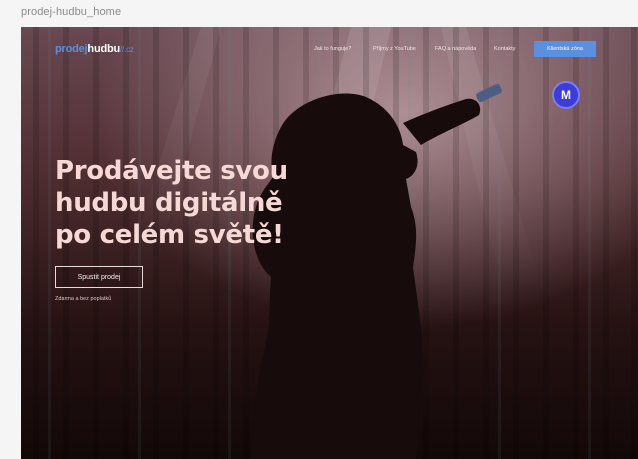  Describe the element at coordinates (566, 95) in the screenshot. I see `user-avatar: M` at that location.